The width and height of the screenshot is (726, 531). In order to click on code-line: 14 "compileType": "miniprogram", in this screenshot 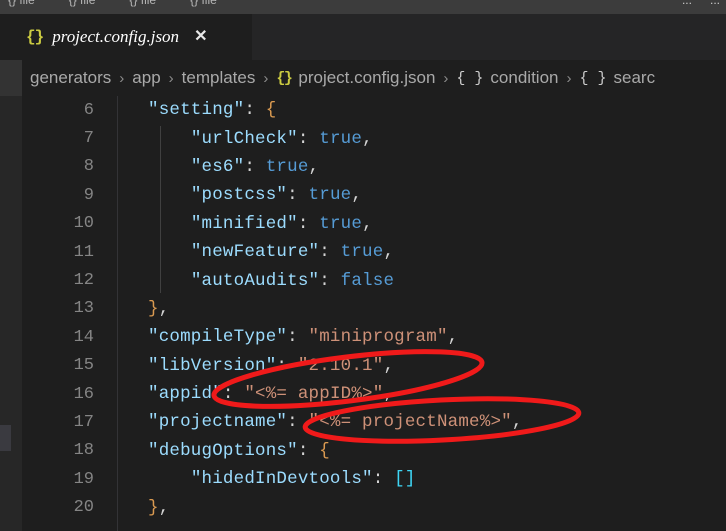, I will do `click(363, 337)`.